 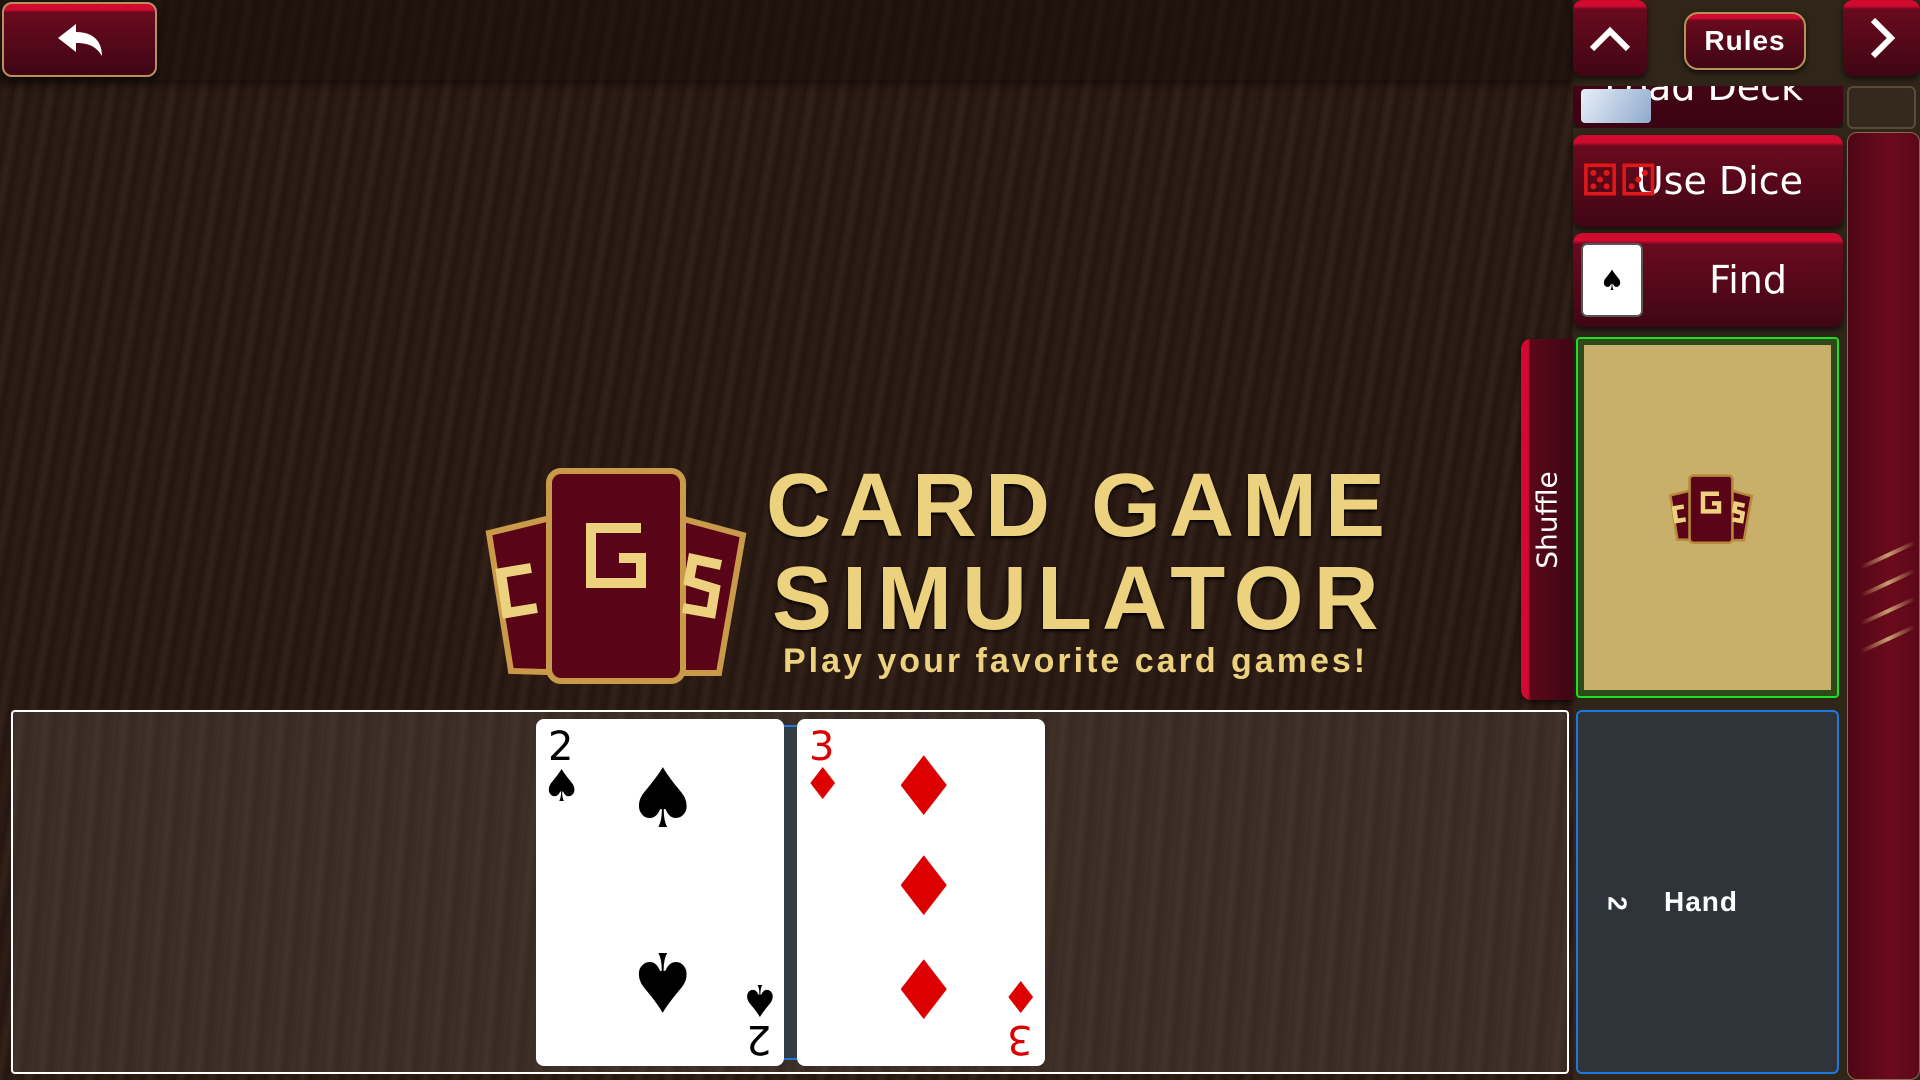 I want to click on top-bar, so click(x=786, y=40).